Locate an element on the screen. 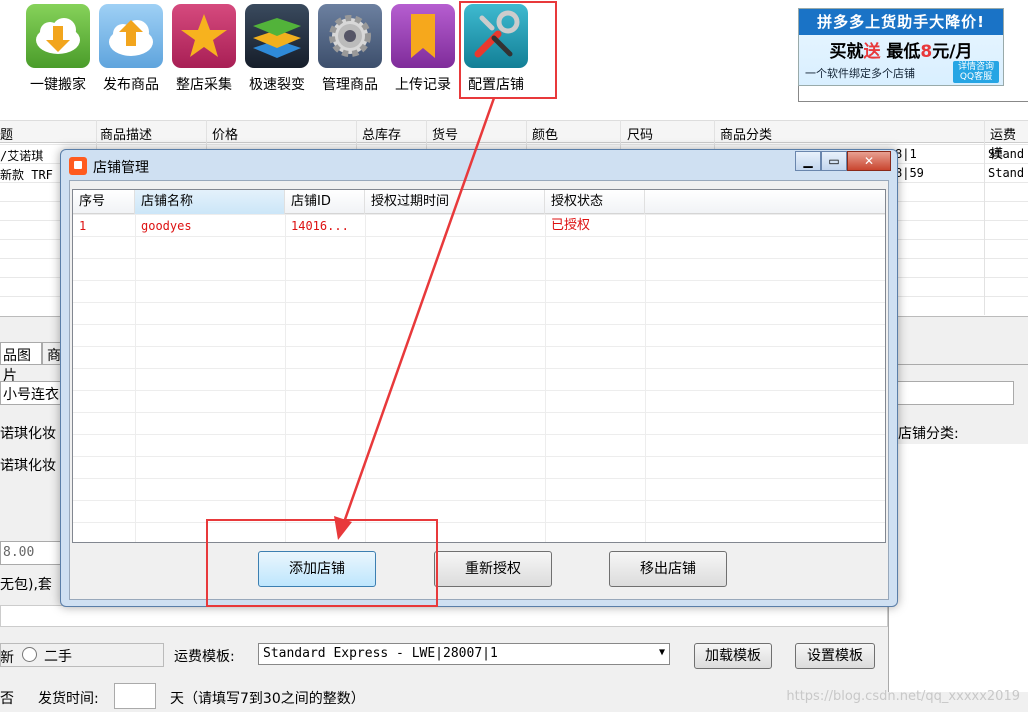 This screenshot has height=712, width=1028. maximize-icon: ▭ is located at coordinates (834, 161).